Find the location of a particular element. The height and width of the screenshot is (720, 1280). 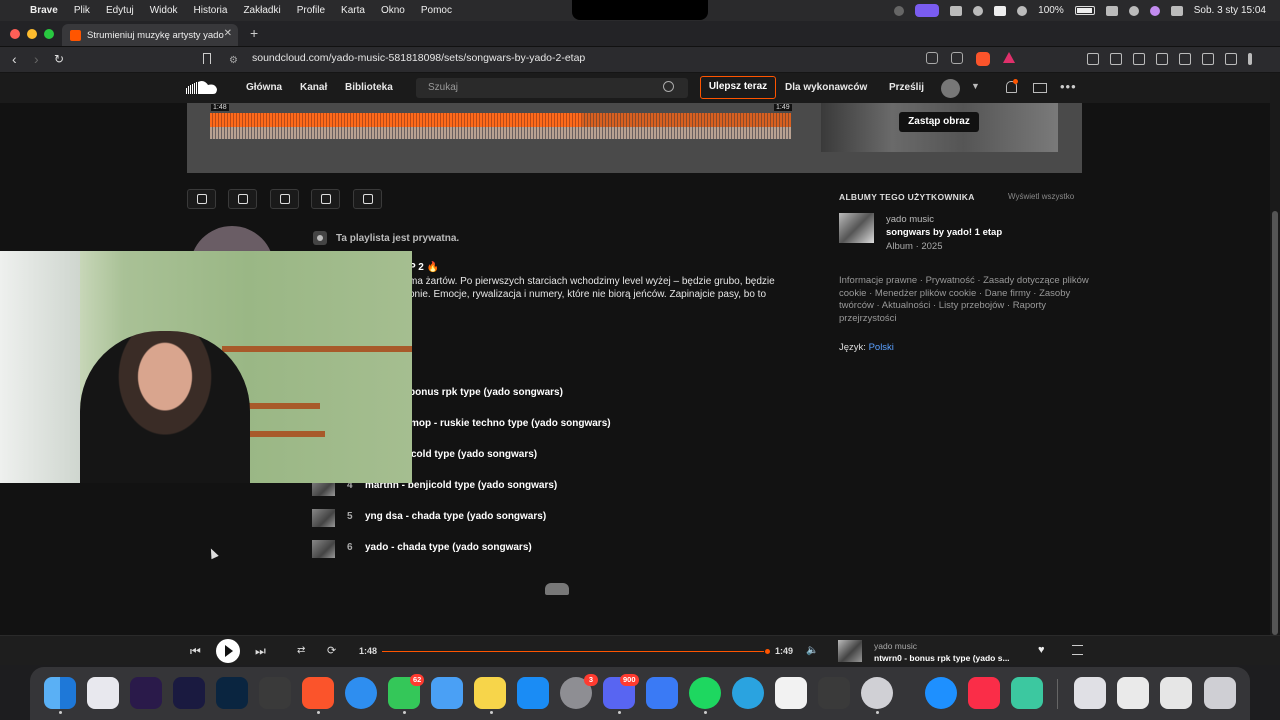

brave-browser-icon is located at coordinates (318, 693).